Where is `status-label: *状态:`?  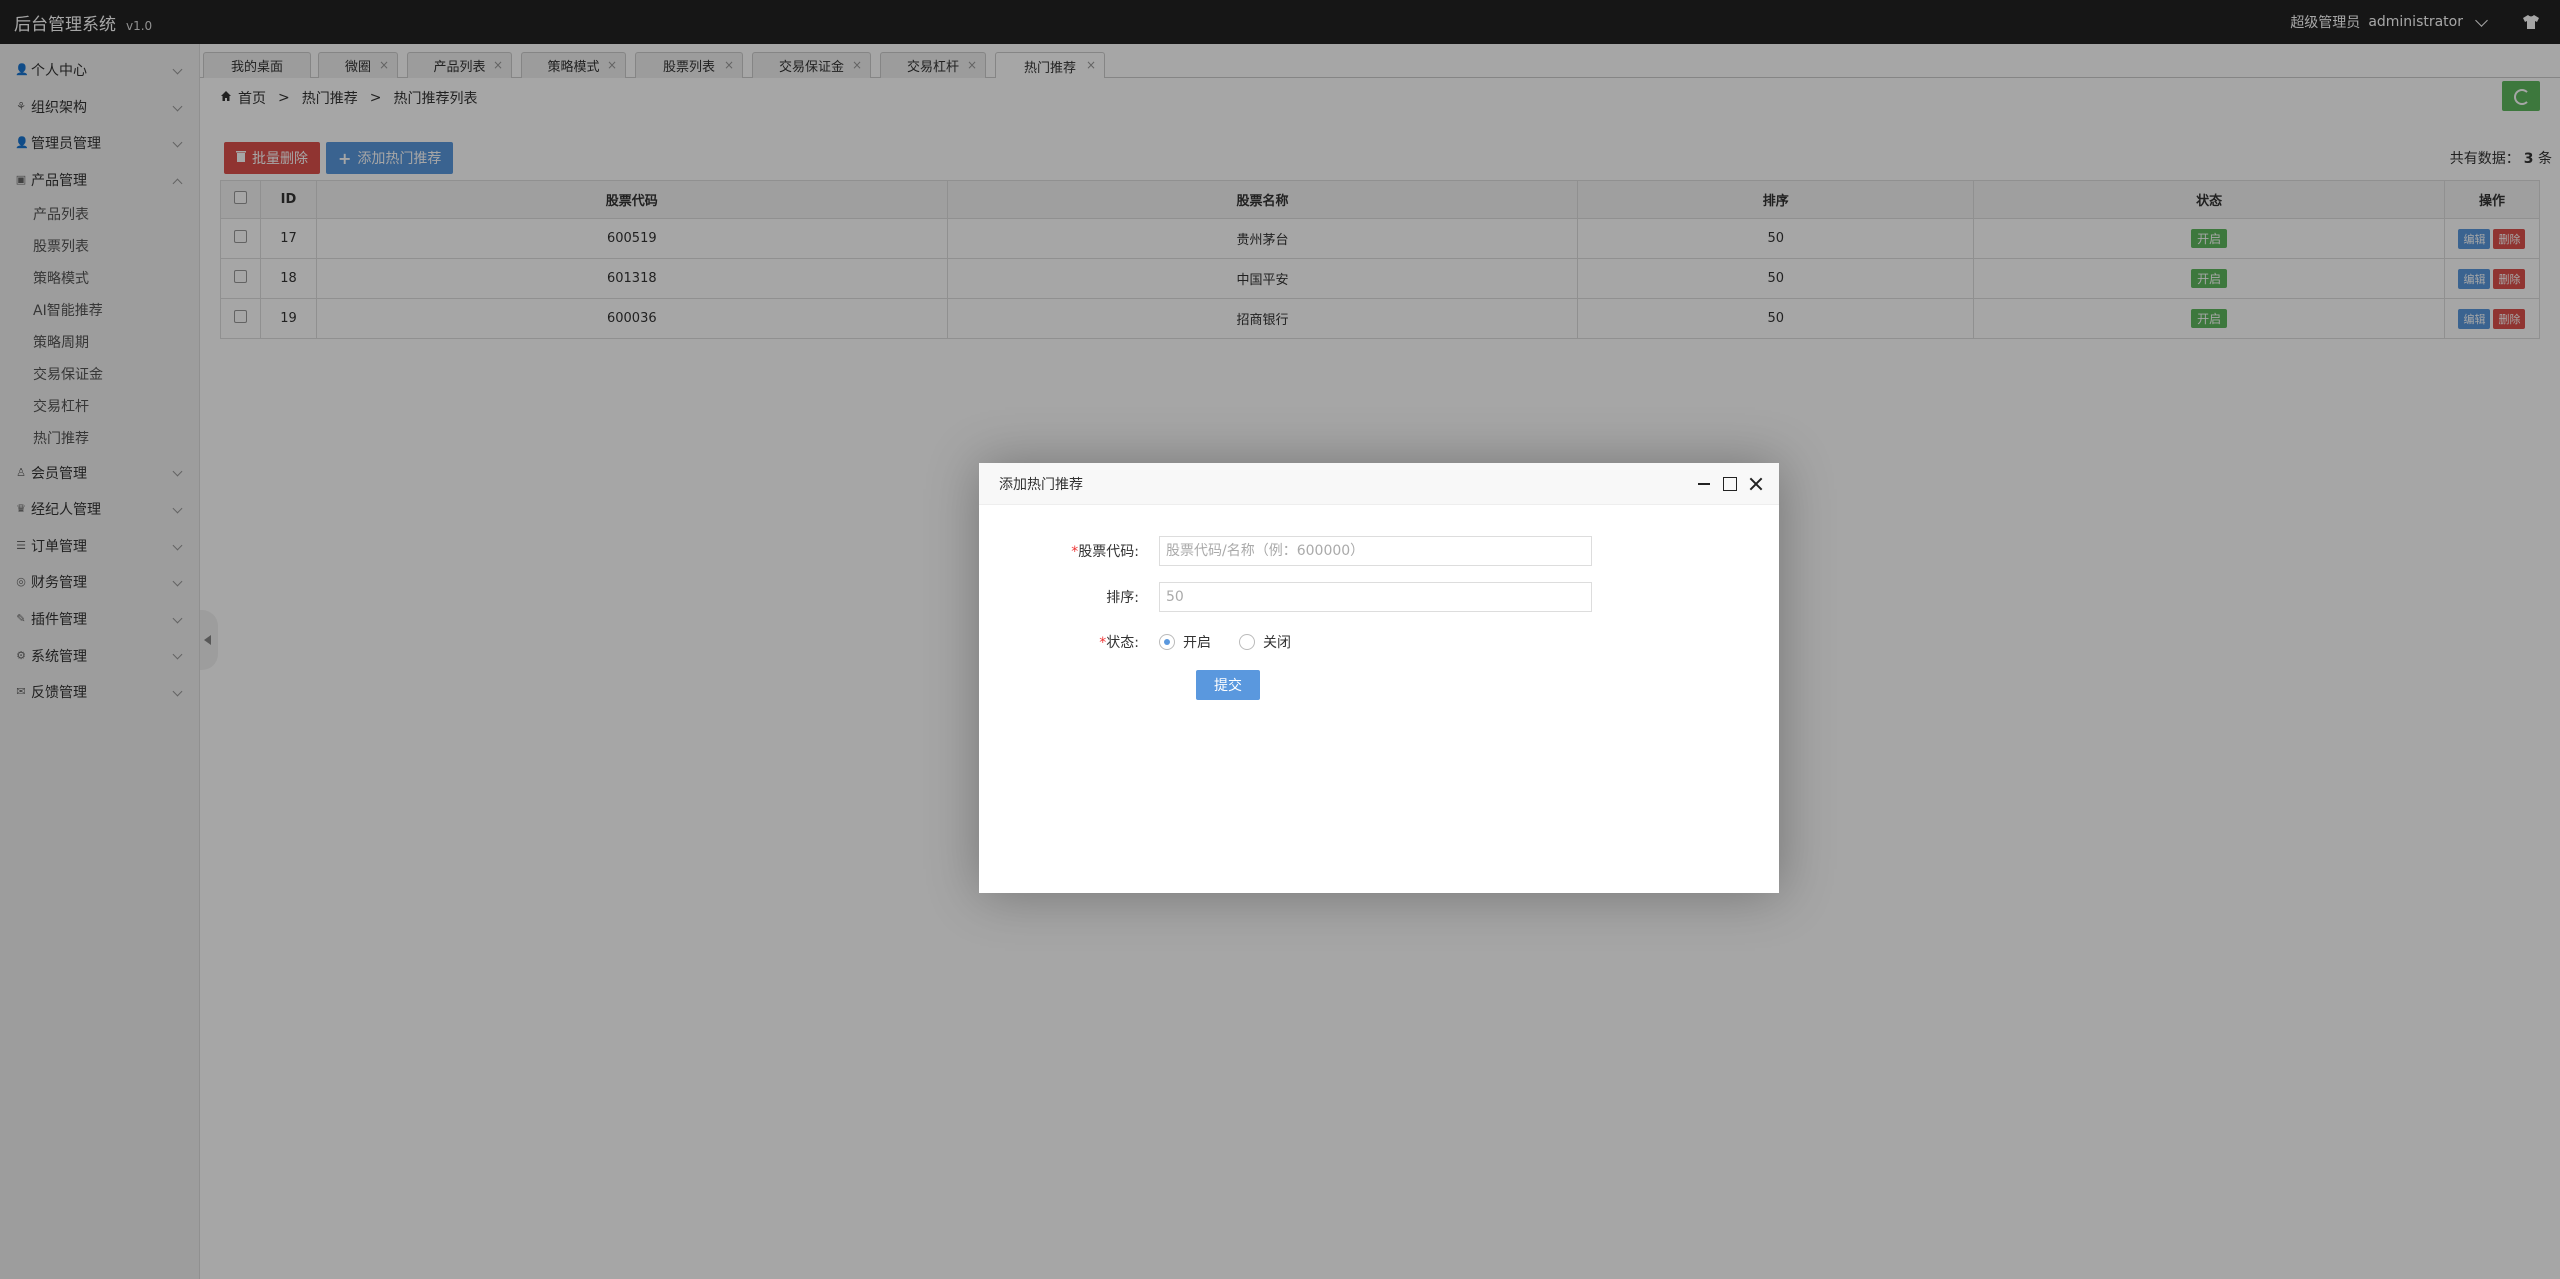 status-label: *状态: is located at coordinates (1069, 642).